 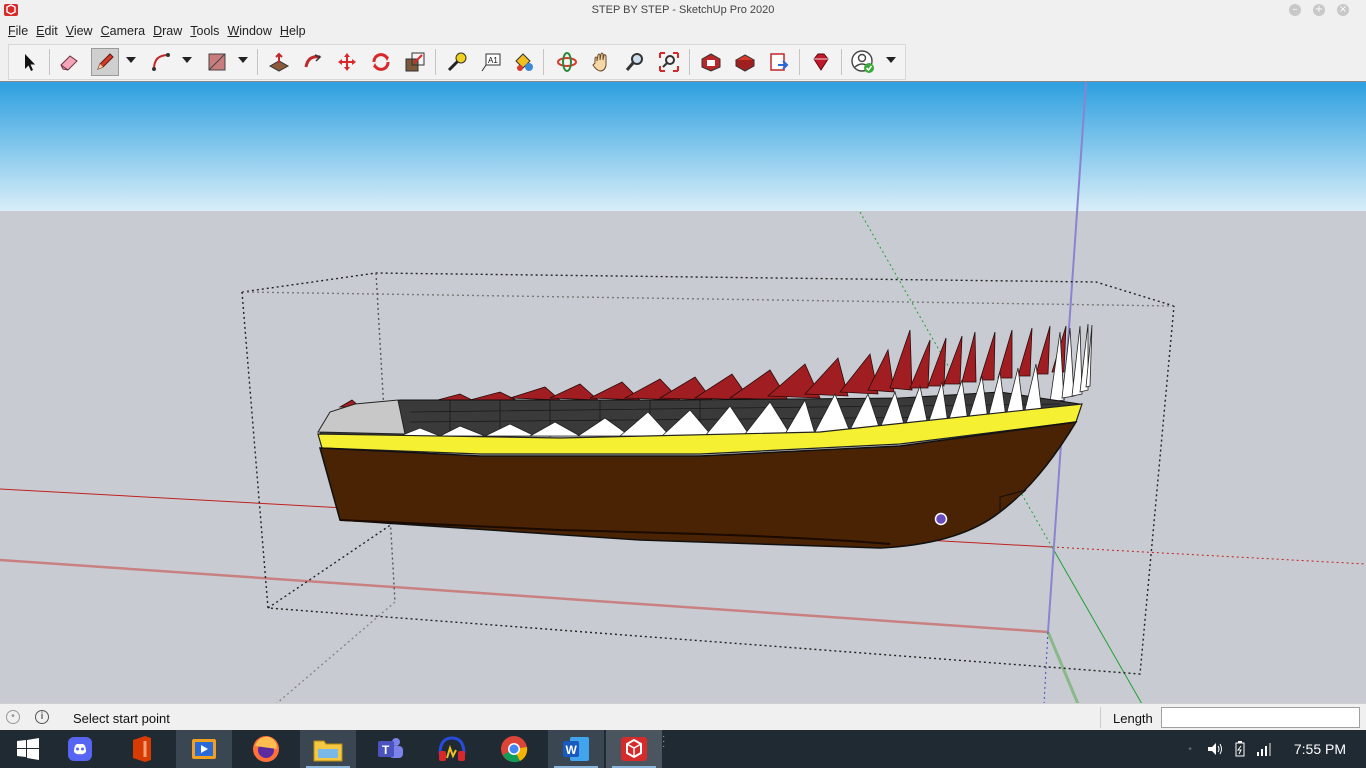 What do you see at coordinates (1215, 749) in the screenshot?
I see `volume-icon` at bounding box center [1215, 749].